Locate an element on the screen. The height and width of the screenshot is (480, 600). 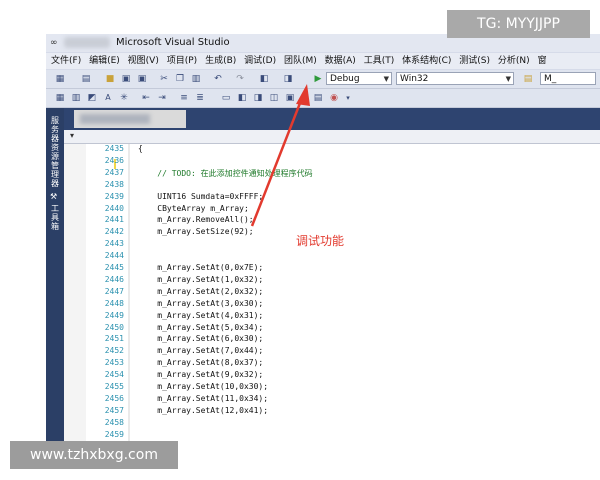
watermark-bottom: www.tzhxbxg.com is located at coordinates (94, 455).